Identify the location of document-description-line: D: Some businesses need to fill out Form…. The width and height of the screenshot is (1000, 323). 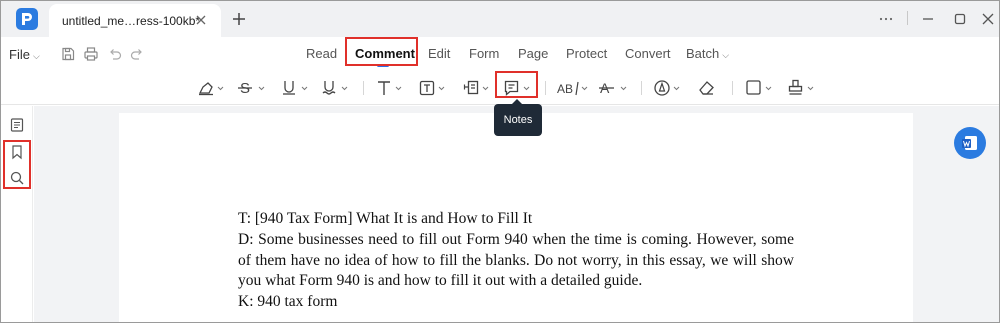
(516, 260).